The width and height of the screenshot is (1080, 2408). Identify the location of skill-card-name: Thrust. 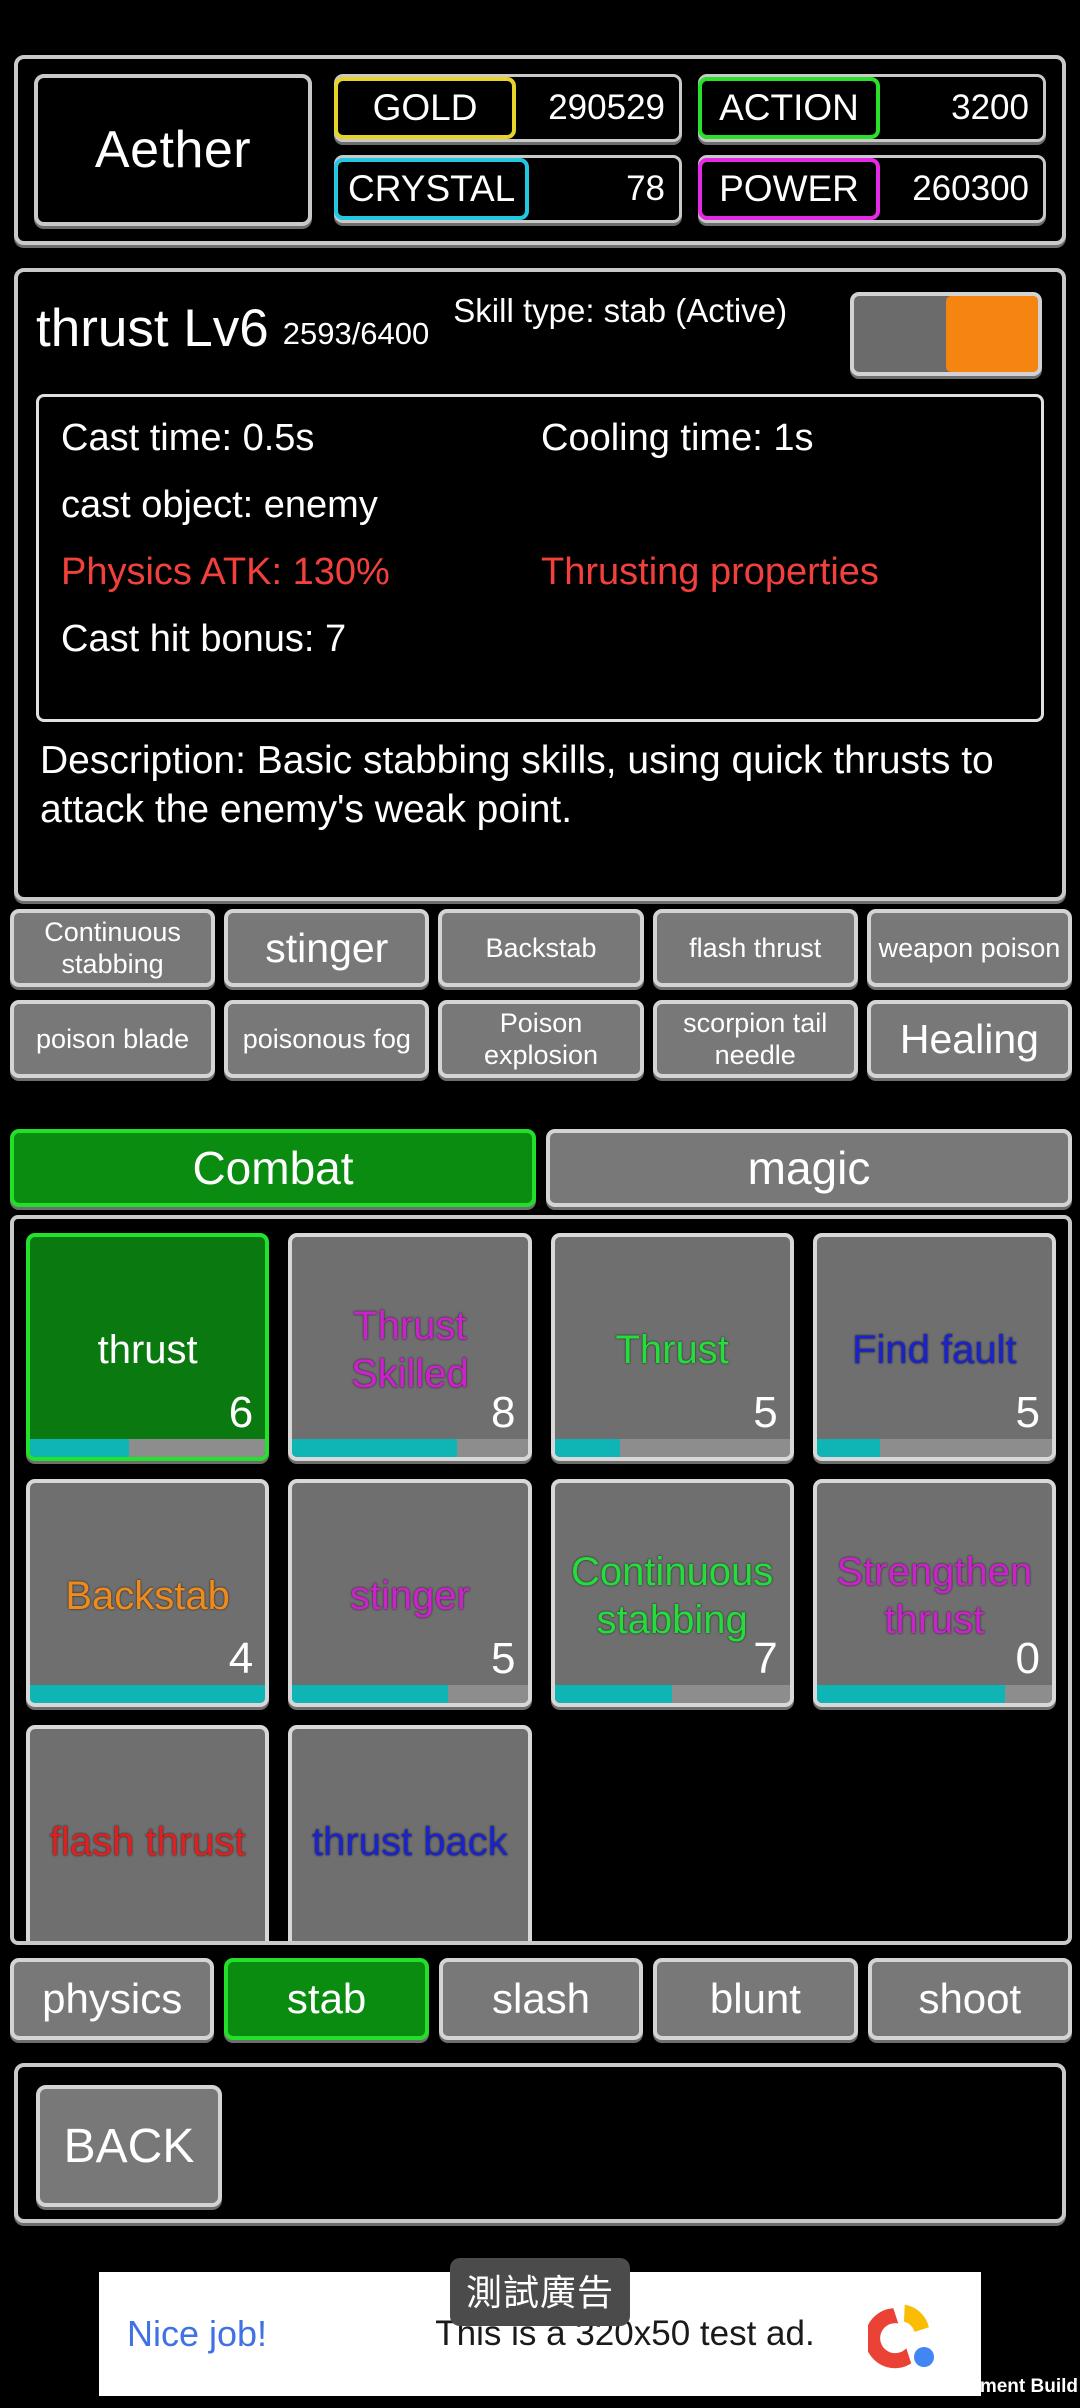
(672, 1350).